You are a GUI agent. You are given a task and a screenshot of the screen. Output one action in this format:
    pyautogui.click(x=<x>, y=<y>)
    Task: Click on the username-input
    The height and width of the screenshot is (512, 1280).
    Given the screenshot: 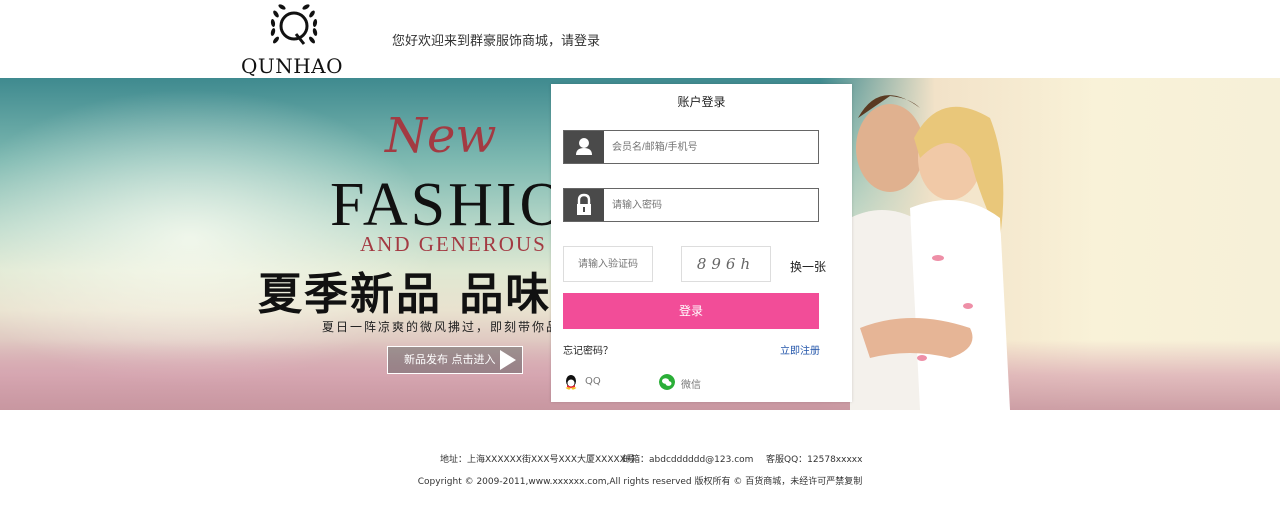 What is the action you would take?
    pyautogui.click(x=710, y=147)
    